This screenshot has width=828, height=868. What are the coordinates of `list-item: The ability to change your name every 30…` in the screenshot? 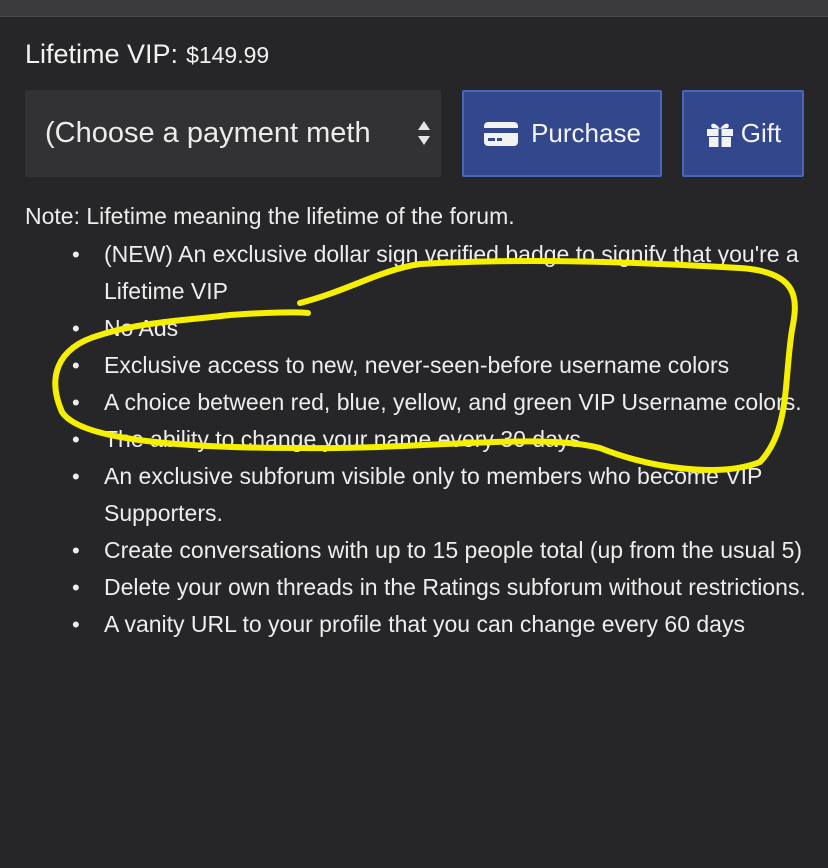 It's located at (437, 439).